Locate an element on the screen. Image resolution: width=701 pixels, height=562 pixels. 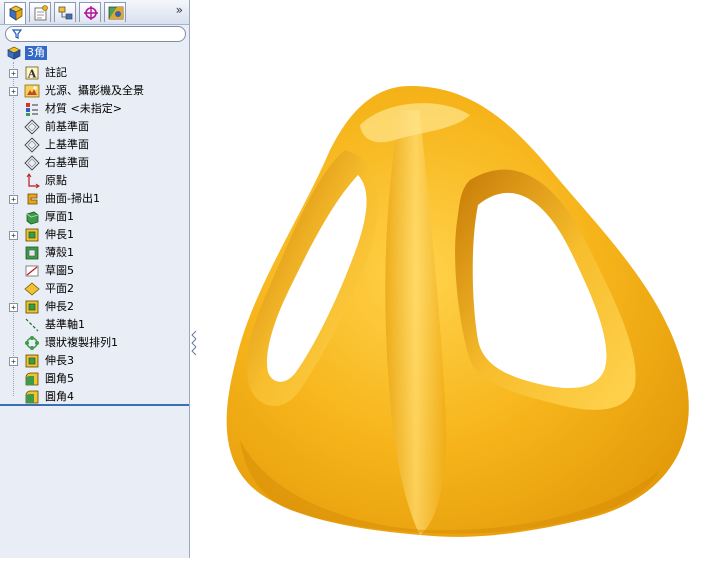
tree-item: + 曲面-掃出1 is located at coordinates (94, 199).